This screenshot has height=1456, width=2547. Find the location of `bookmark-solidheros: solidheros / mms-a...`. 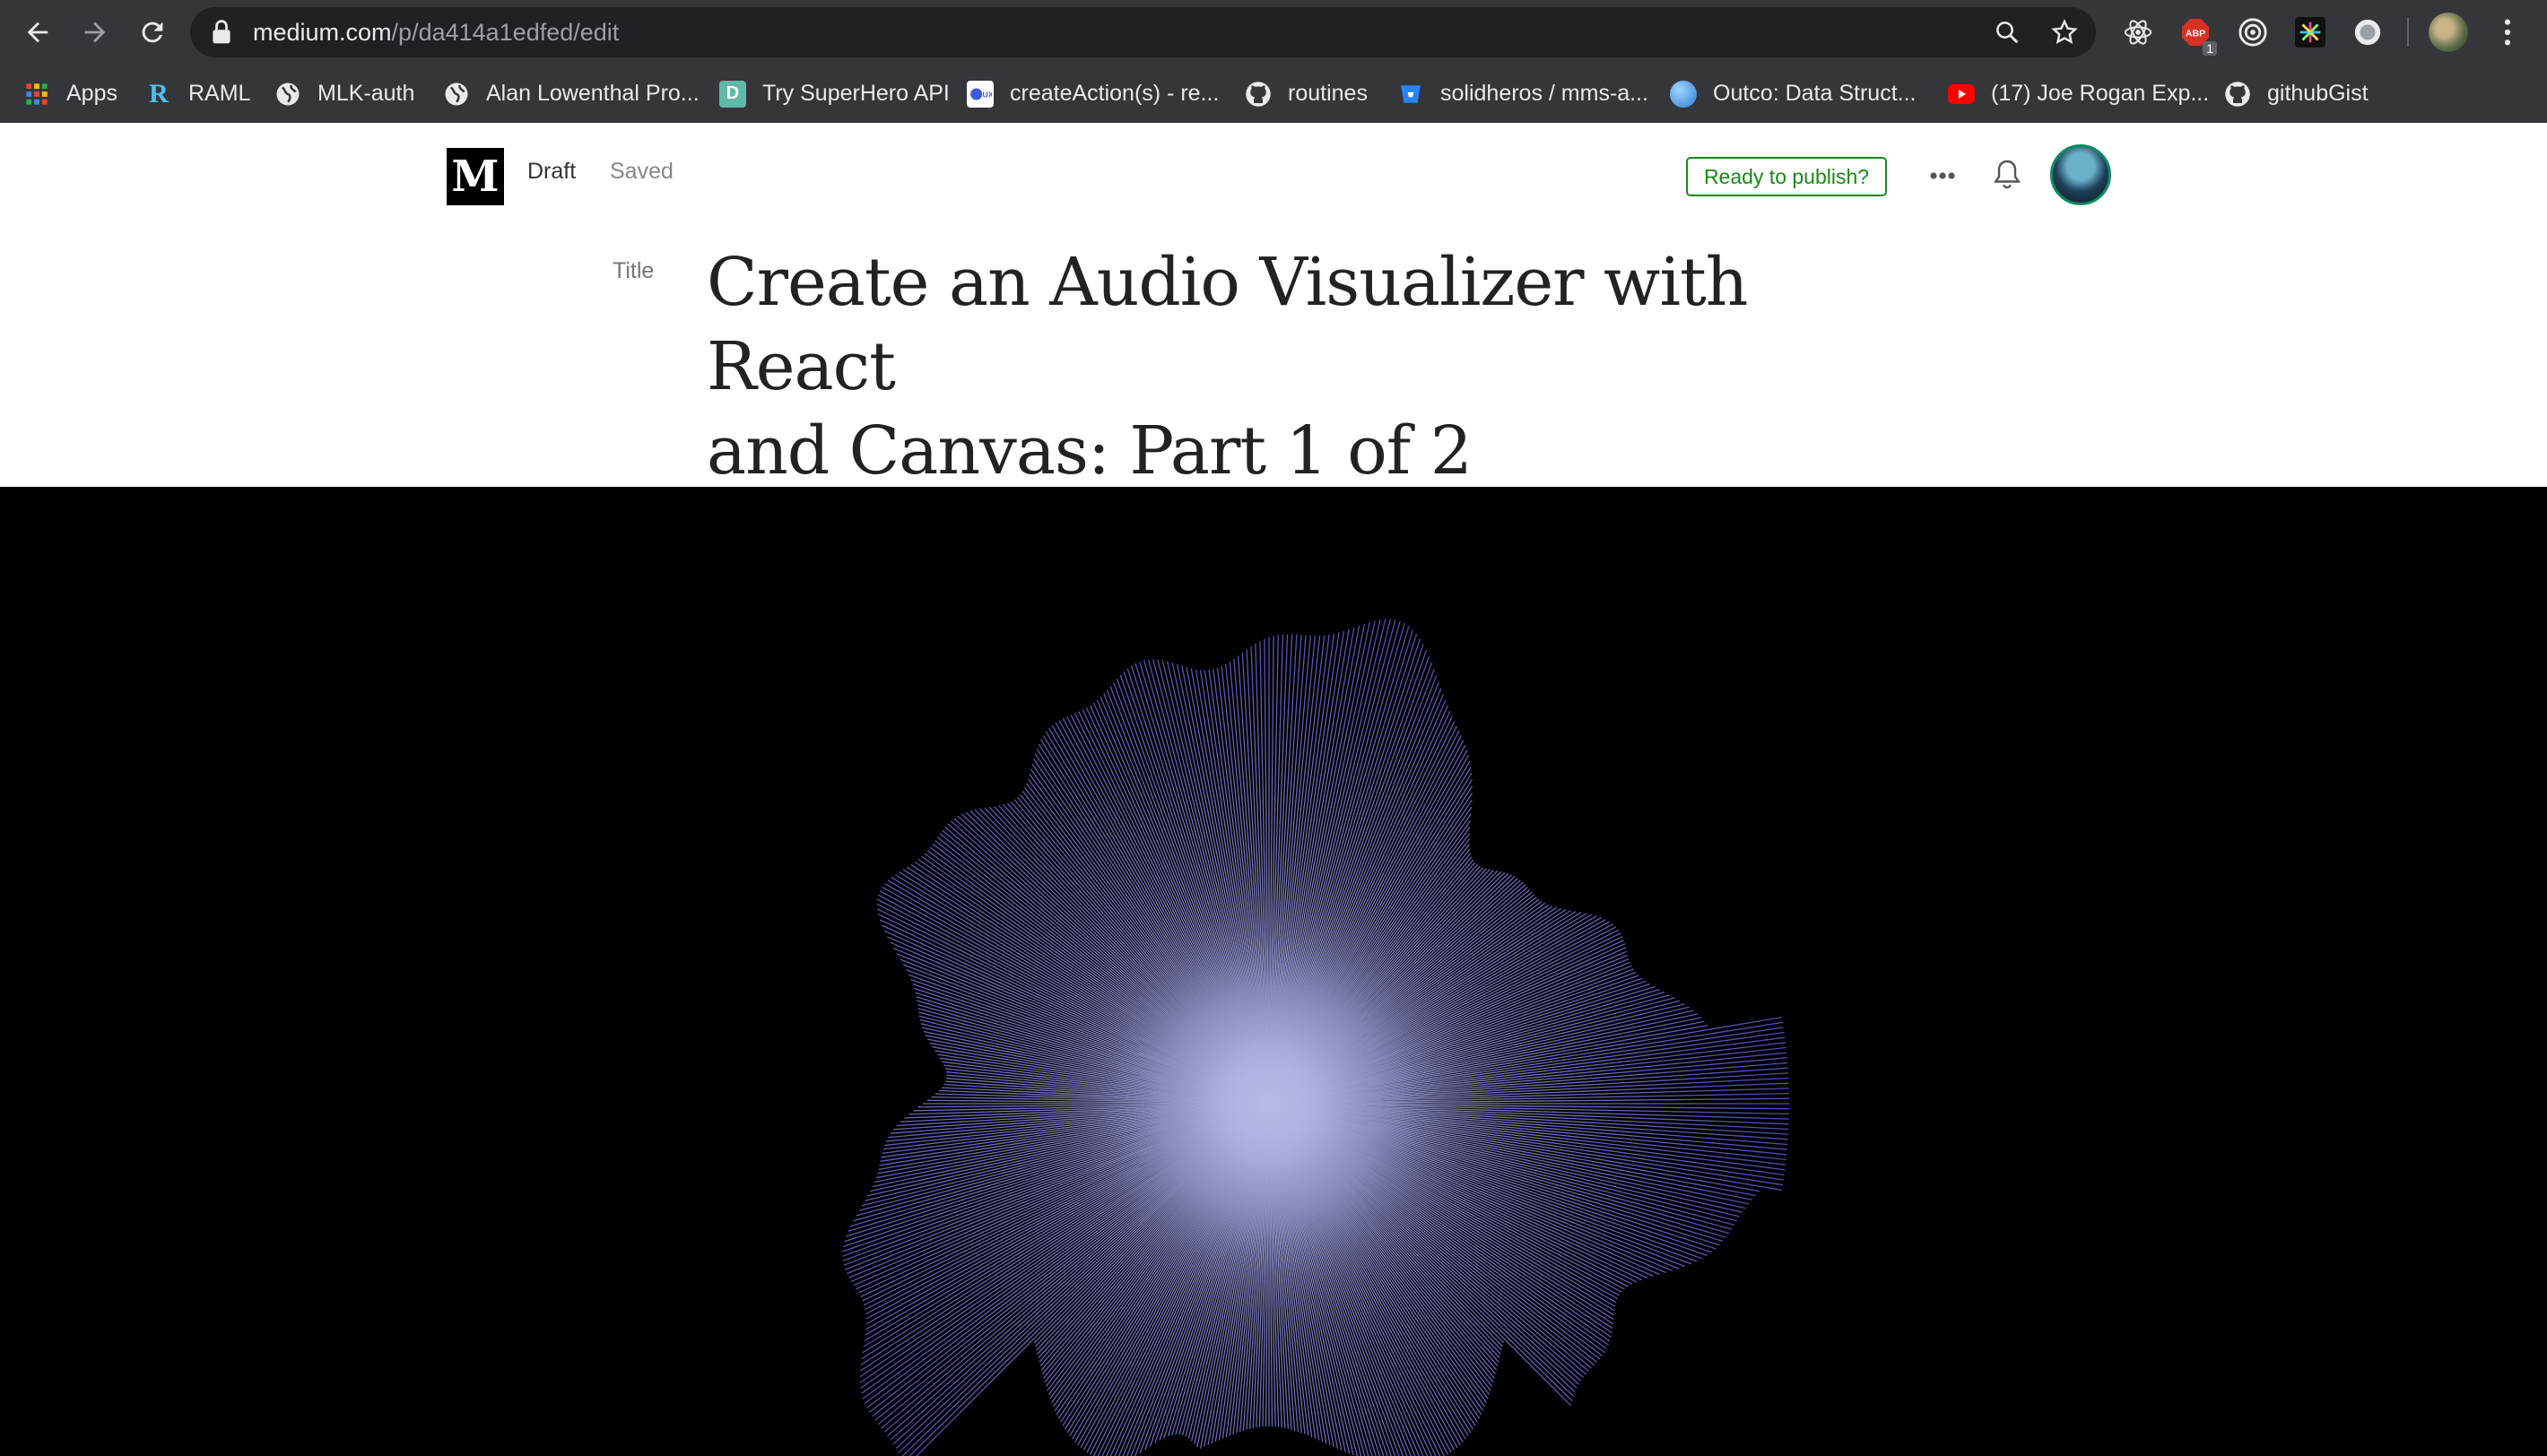

bookmark-solidheros: solidheros / mms-a... is located at coordinates (1522, 94).